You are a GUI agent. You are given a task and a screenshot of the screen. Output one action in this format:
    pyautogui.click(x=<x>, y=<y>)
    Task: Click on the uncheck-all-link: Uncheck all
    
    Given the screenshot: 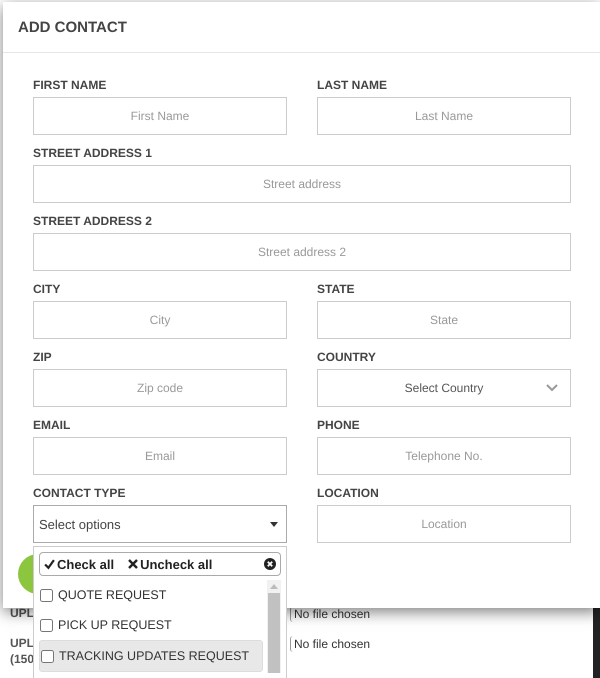 What is the action you would take?
    pyautogui.click(x=170, y=564)
    